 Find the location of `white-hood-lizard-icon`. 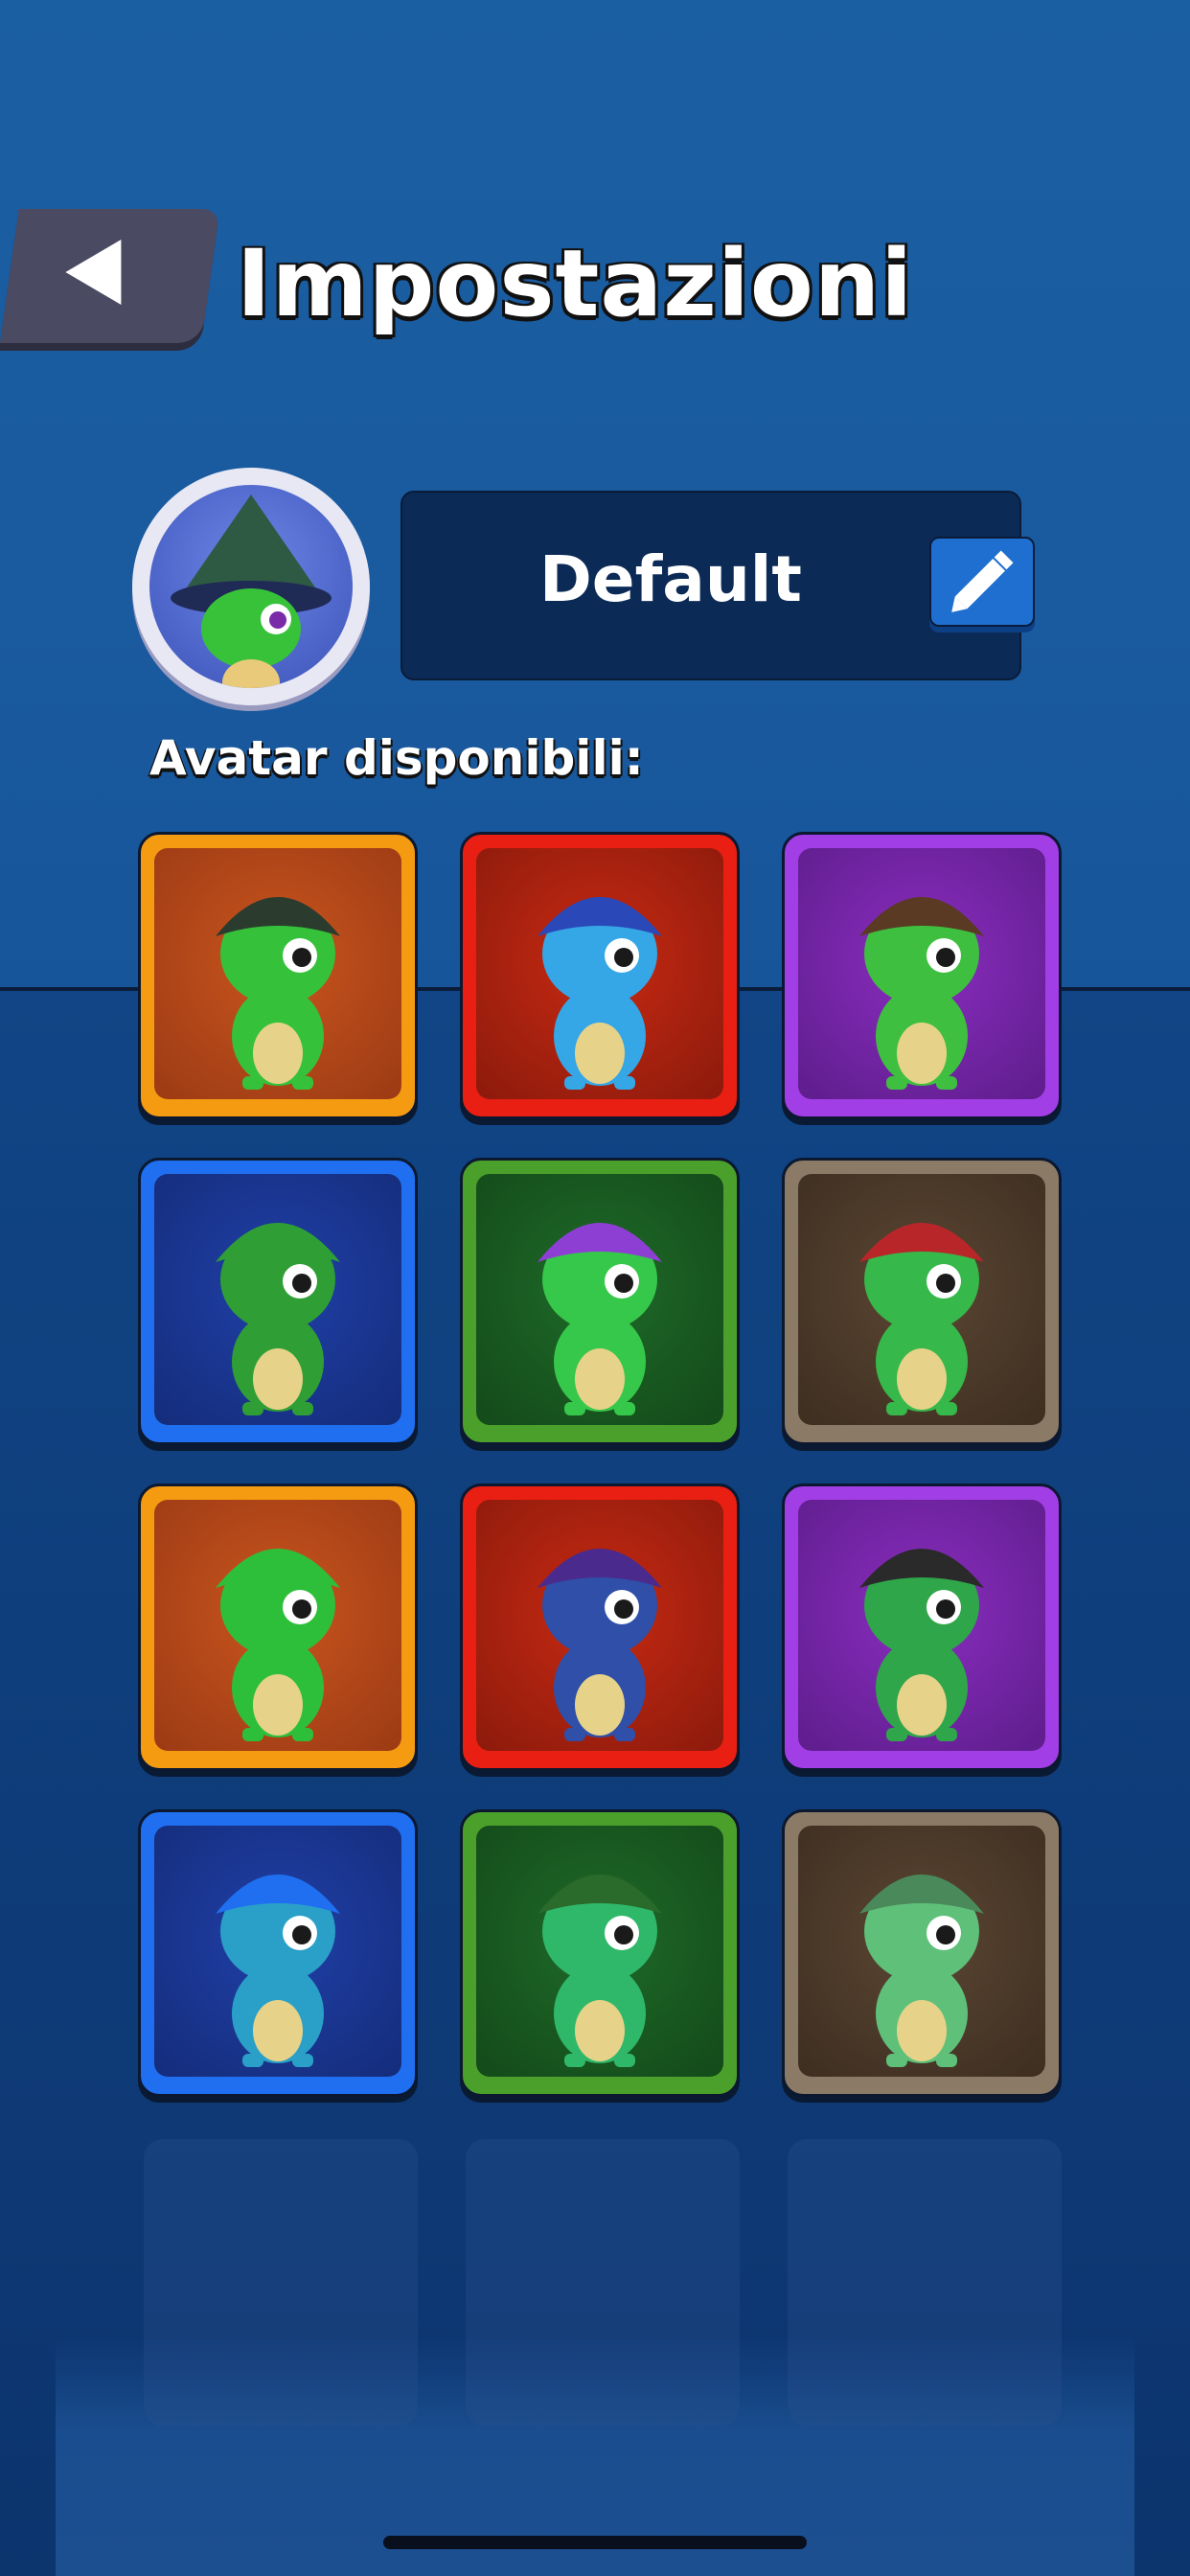

white-hood-lizard-icon is located at coordinates (921, 1951).